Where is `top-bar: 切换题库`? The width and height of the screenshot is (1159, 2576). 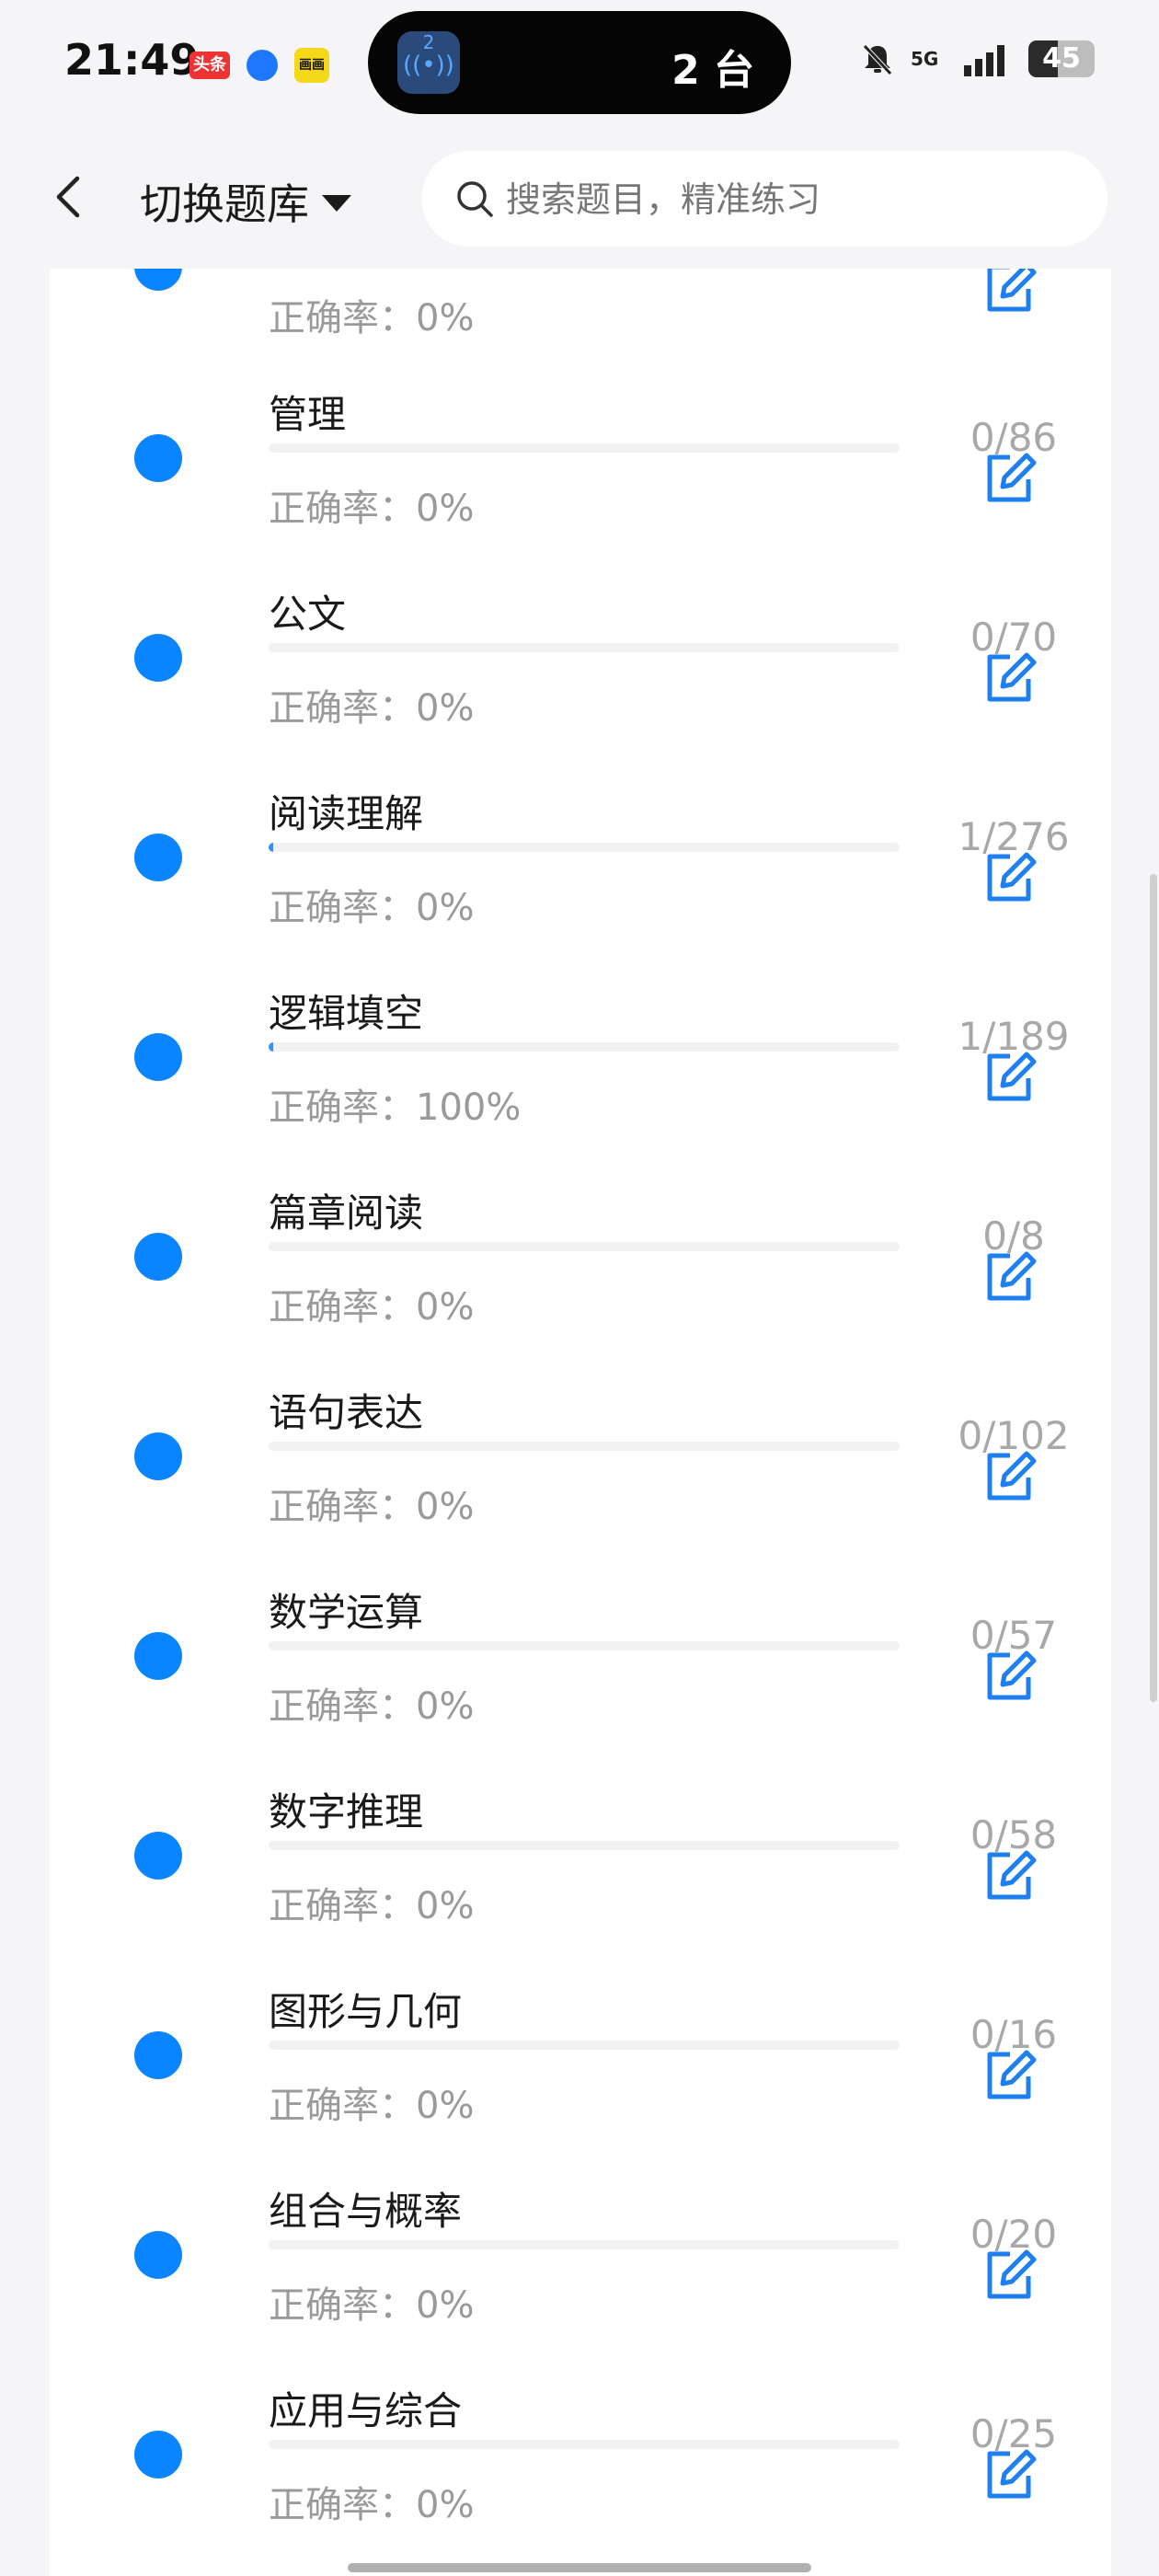 top-bar: 切换题库 is located at coordinates (579, 199).